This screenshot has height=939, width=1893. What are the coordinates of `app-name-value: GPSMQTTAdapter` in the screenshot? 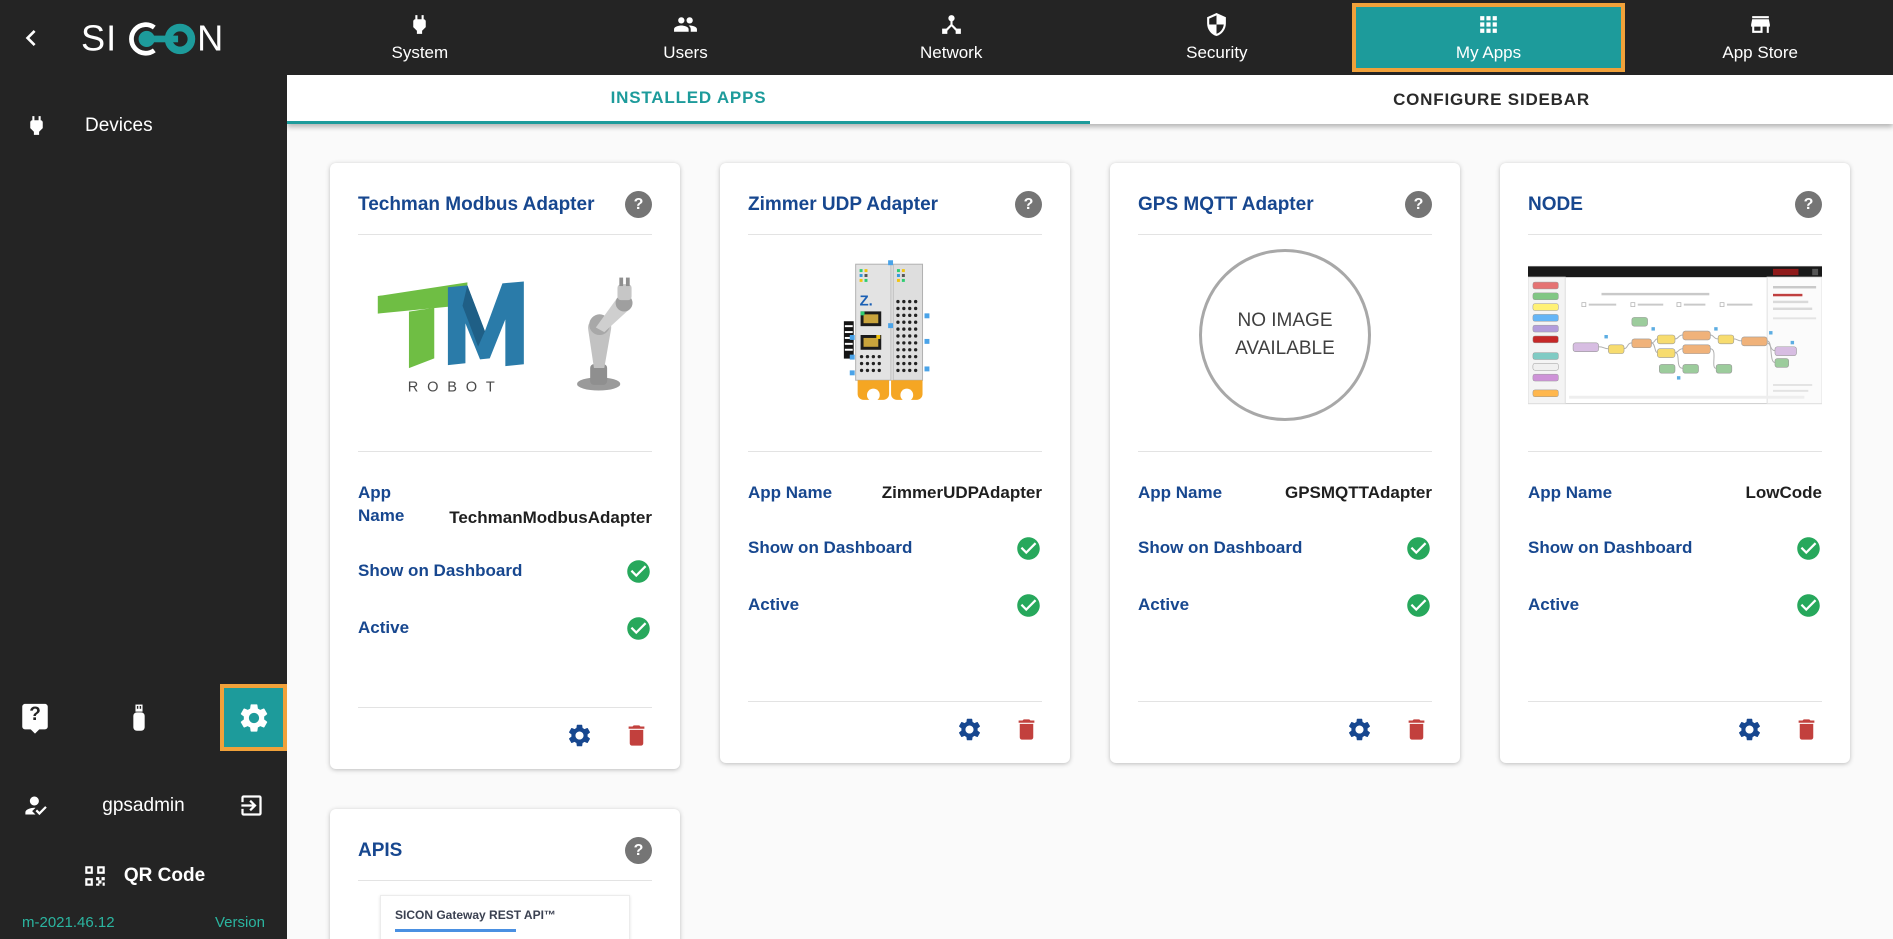 It's located at (1358, 493).